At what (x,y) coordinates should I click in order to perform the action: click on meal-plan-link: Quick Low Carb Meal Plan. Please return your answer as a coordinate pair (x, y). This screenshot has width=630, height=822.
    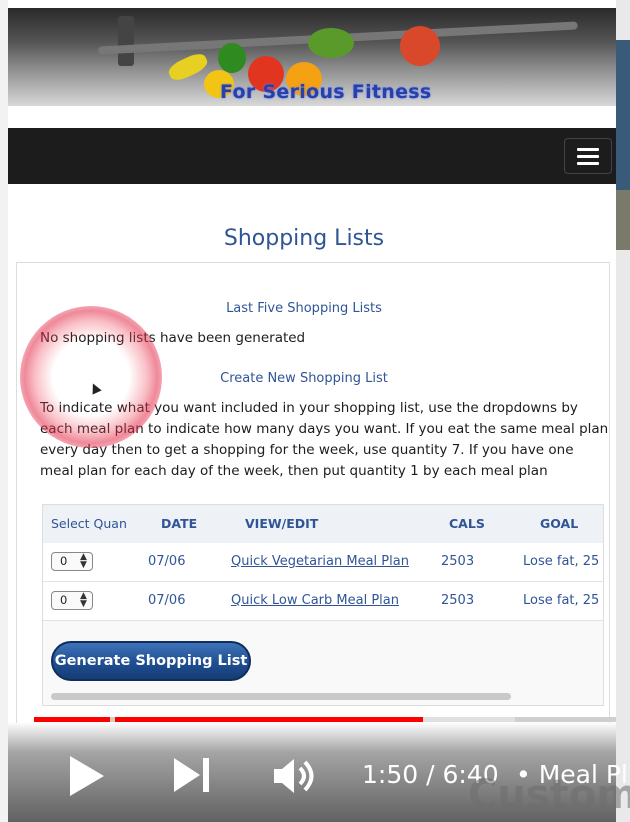
    Looking at the image, I should click on (315, 600).